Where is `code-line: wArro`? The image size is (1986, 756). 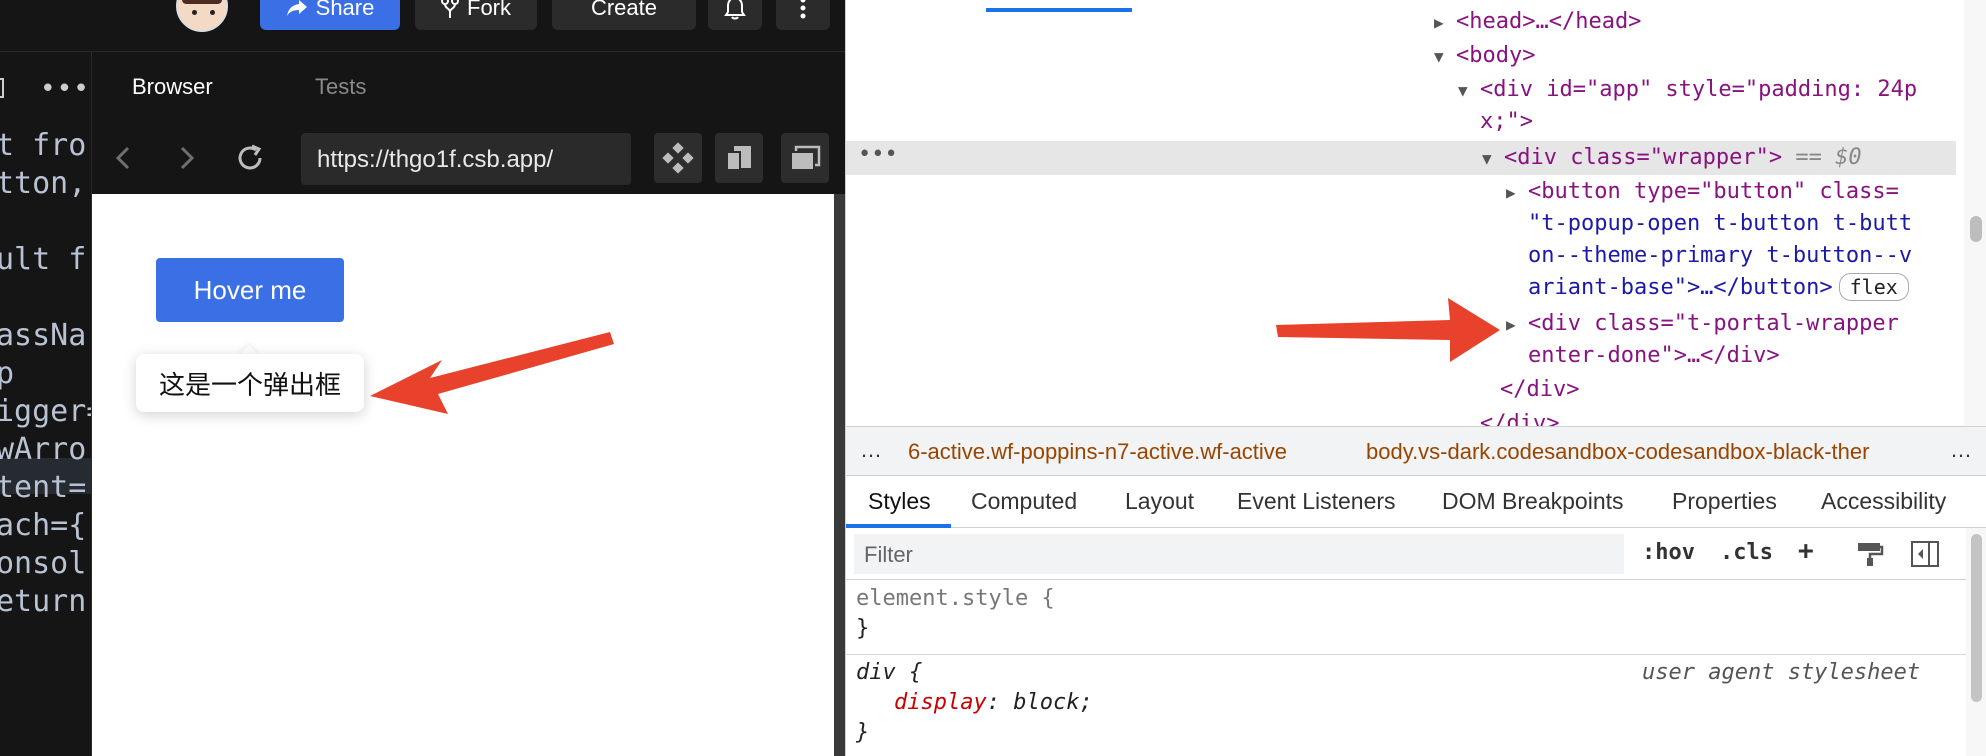 code-line: wArro is located at coordinates (43, 449).